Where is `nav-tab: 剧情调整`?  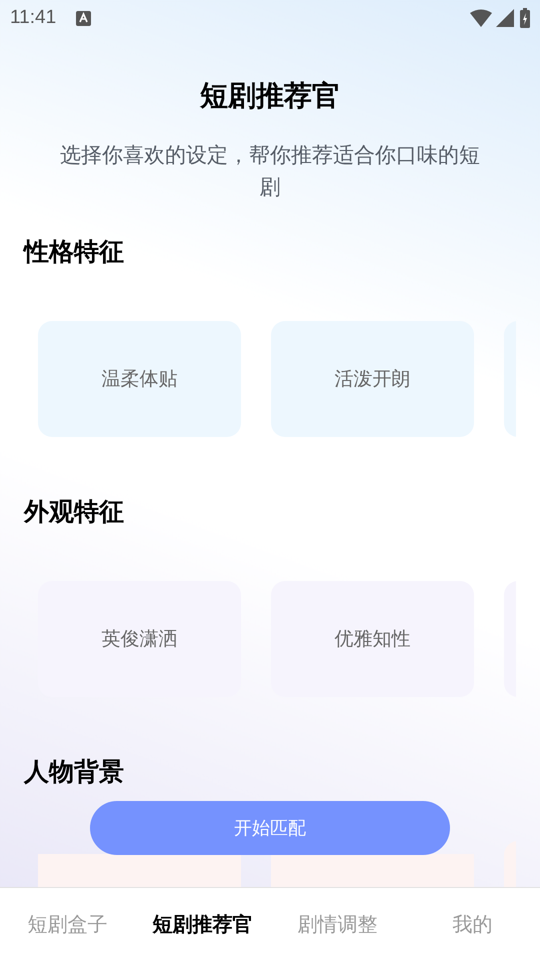
nav-tab: 剧情调整 is located at coordinates (337, 924).